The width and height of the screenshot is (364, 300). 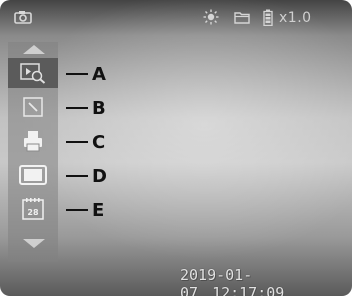 What do you see at coordinates (99, 108) in the screenshot?
I see `callout-label: B` at bounding box center [99, 108].